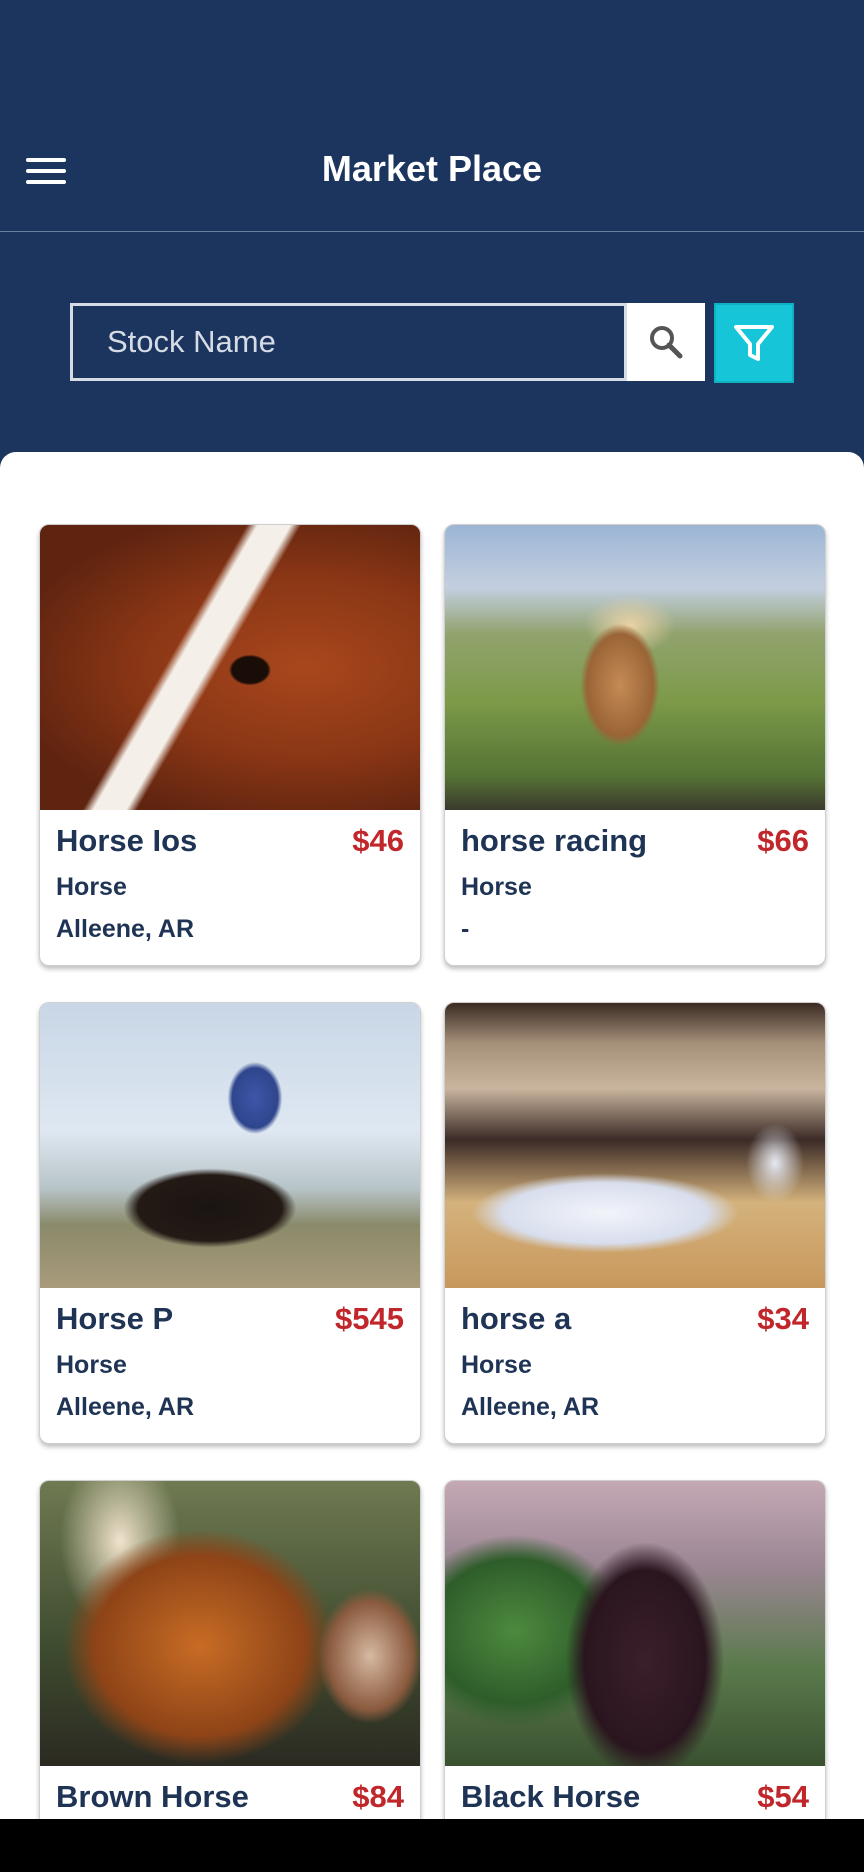 Image resolution: width=864 pixels, height=1872 pixels. I want to click on listing-name: Horse Ios, so click(127, 840).